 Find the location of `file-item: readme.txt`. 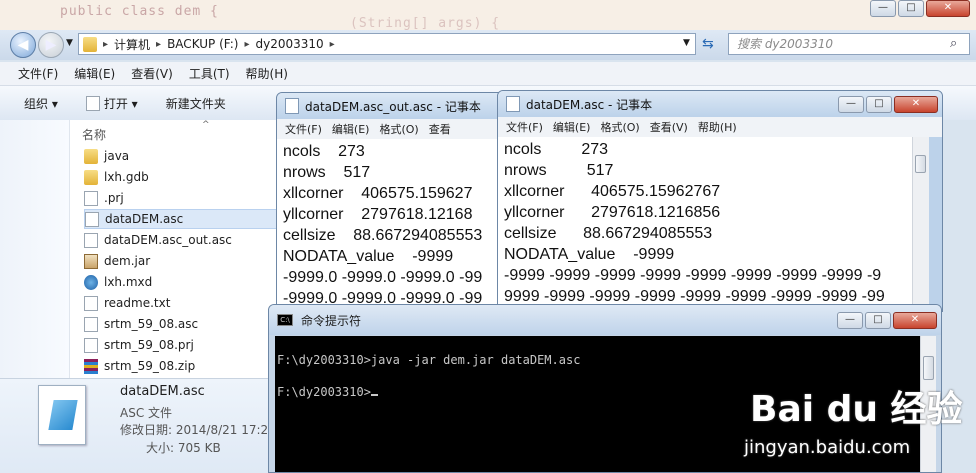

file-item: readme.txt is located at coordinates (184, 303).